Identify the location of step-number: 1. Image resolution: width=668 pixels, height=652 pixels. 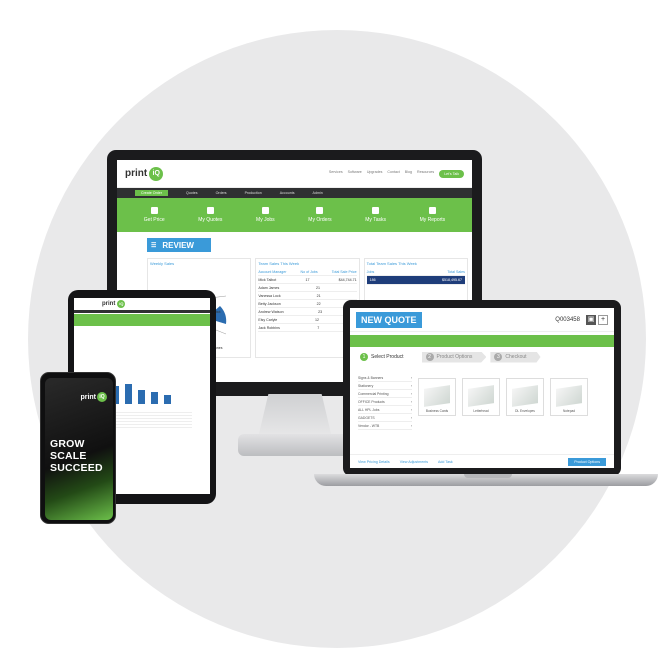
(364, 357).